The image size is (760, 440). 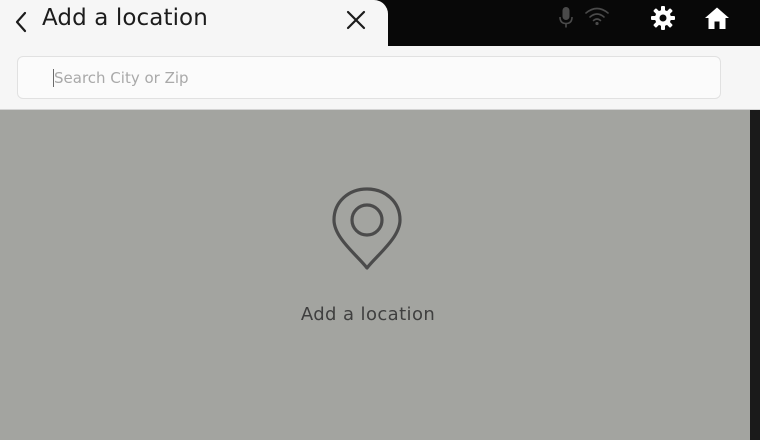 I want to click on search-box, so click(x=369, y=77).